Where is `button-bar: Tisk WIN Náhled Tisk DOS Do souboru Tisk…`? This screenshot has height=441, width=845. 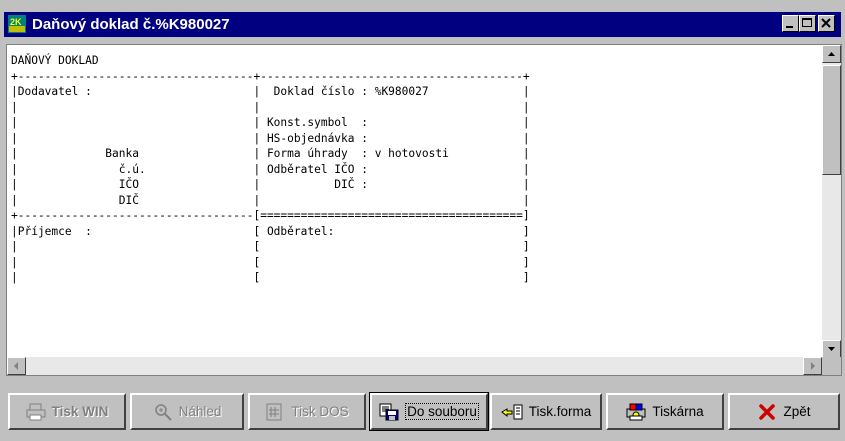 button-bar: Tisk WIN Náhled Tisk DOS Do souboru Tisk… is located at coordinates (422, 414).